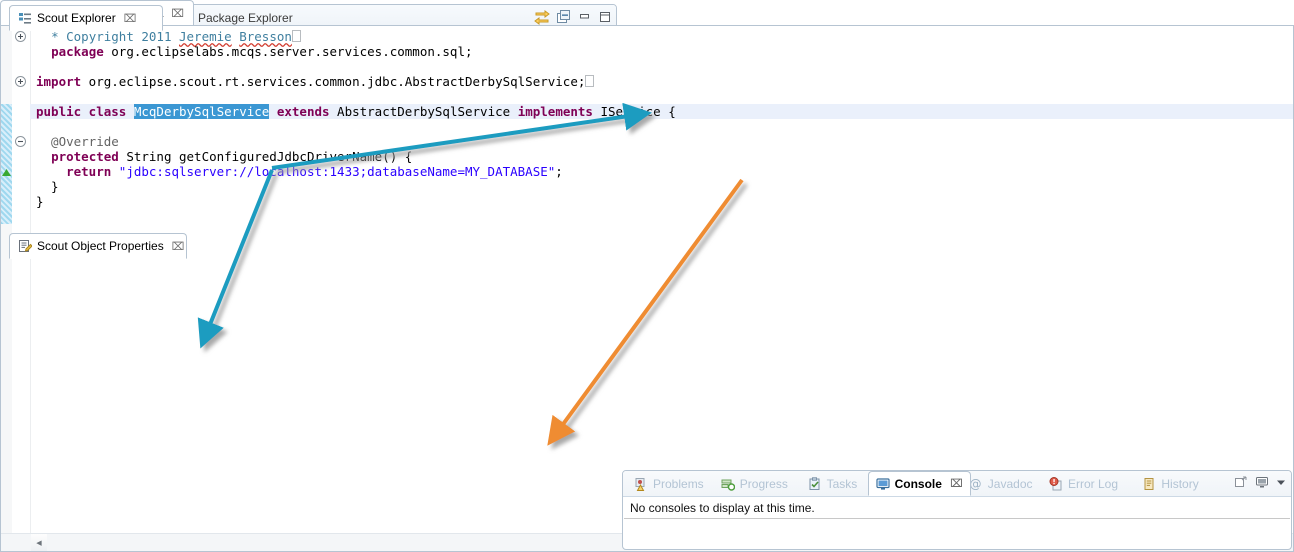 This screenshot has width=1294, height=552. What do you see at coordinates (6, 164) in the screenshot?
I see `occurrence-marker-bar` at bounding box center [6, 164].